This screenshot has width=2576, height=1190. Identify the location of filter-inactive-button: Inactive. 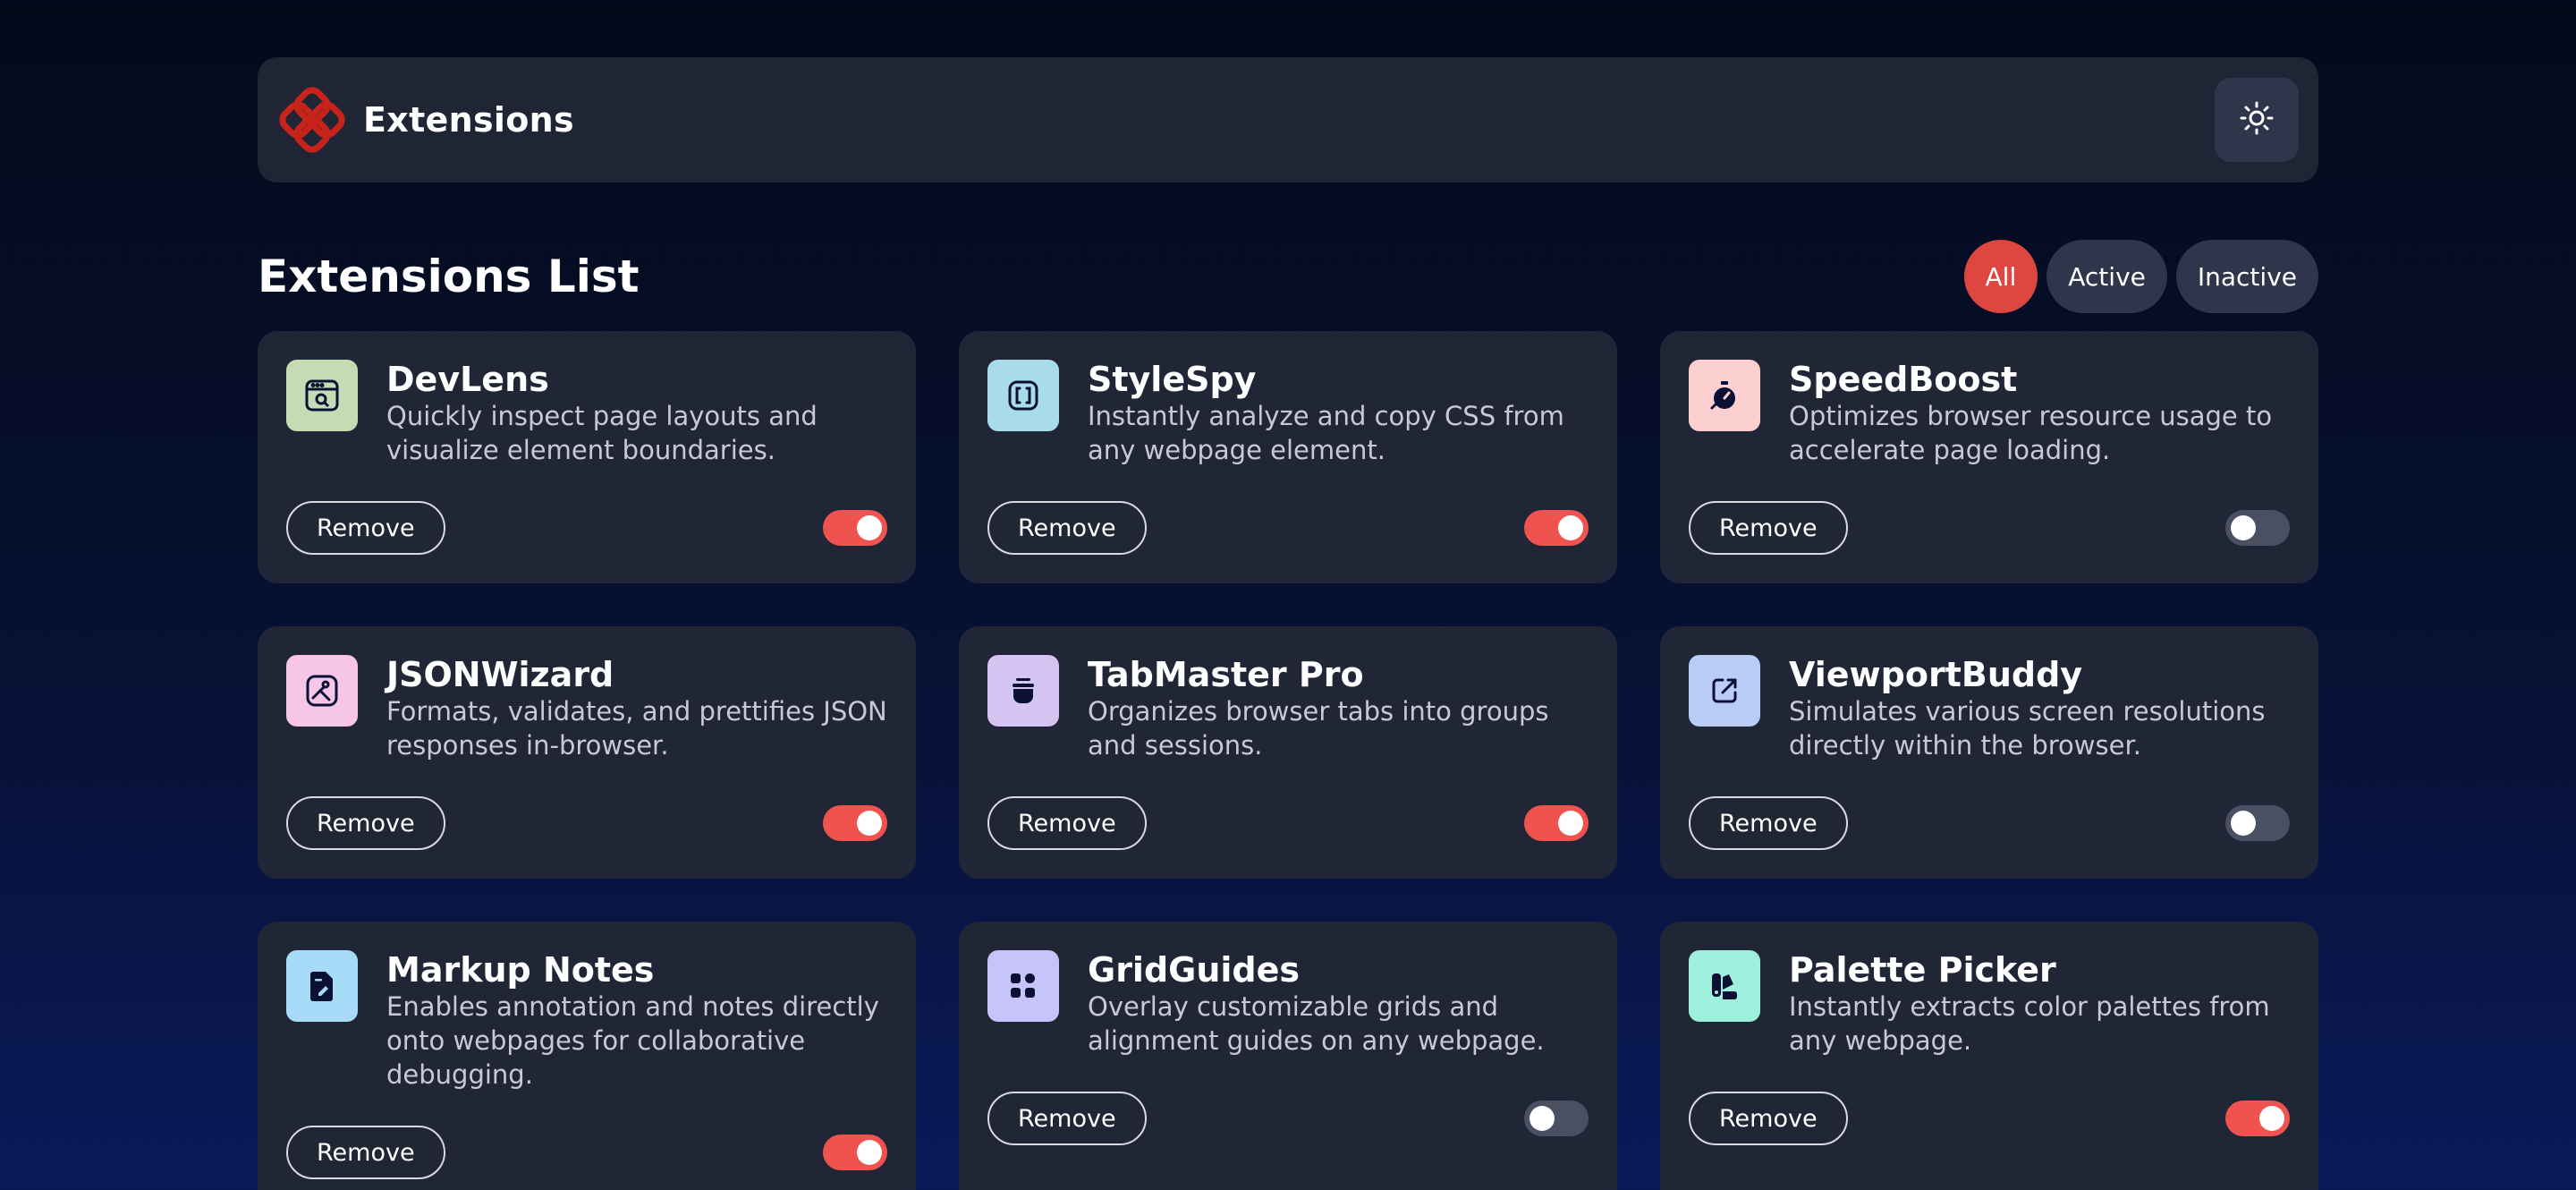
(2246, 277).